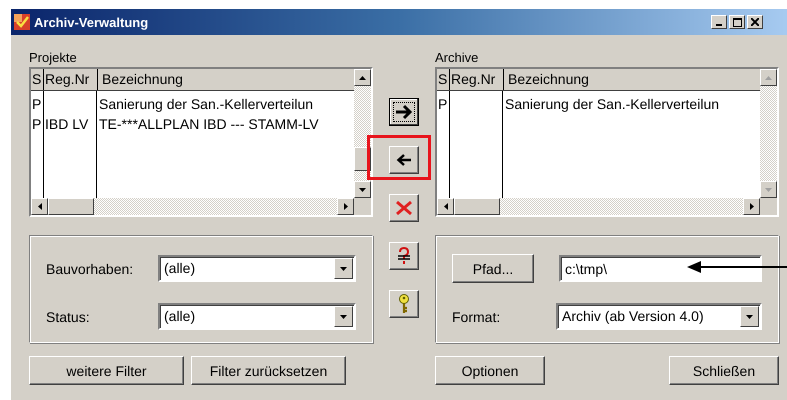 The image size is (787, 400). I want to click on close-icon, so click(755, 22).